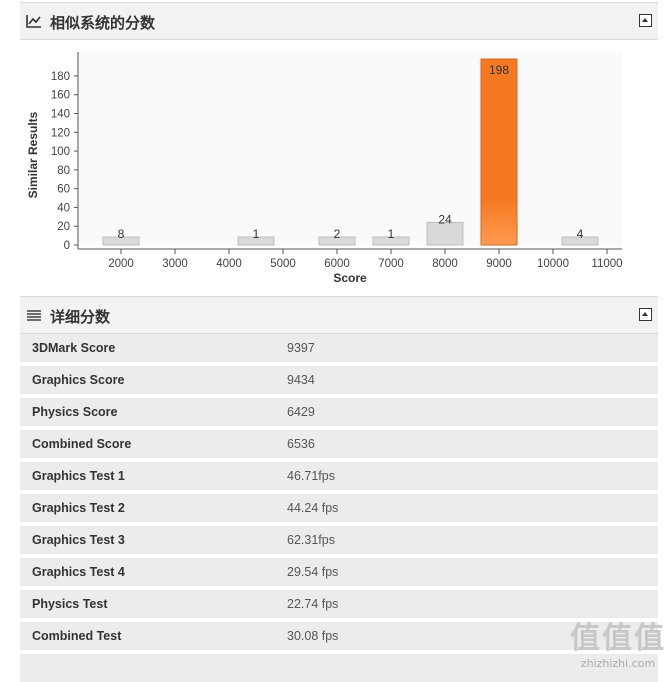  I want to click on row-value: 29.54 fps, so click(313, 572).